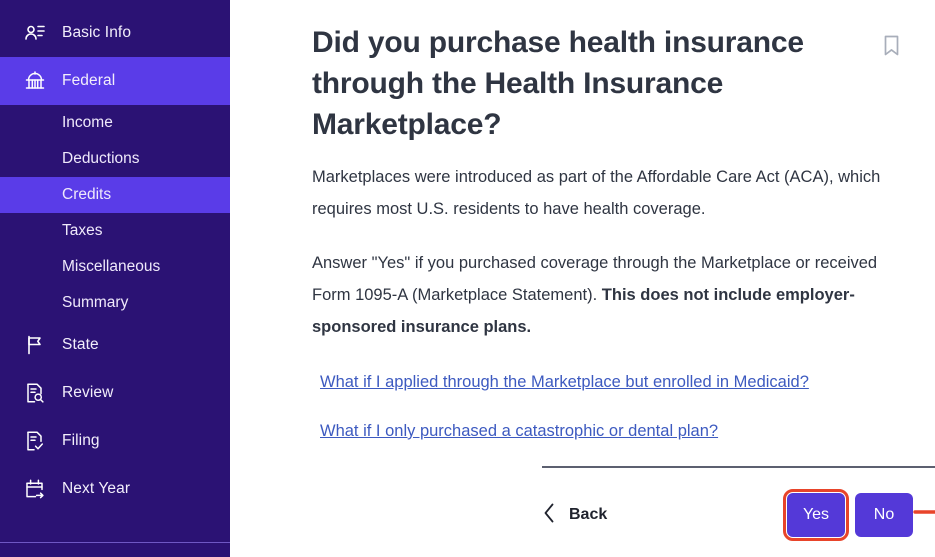 The width and height of the screenshot is (935, 557). I want to click on sidebar-item-label: Basic Info, so click(97, 32).